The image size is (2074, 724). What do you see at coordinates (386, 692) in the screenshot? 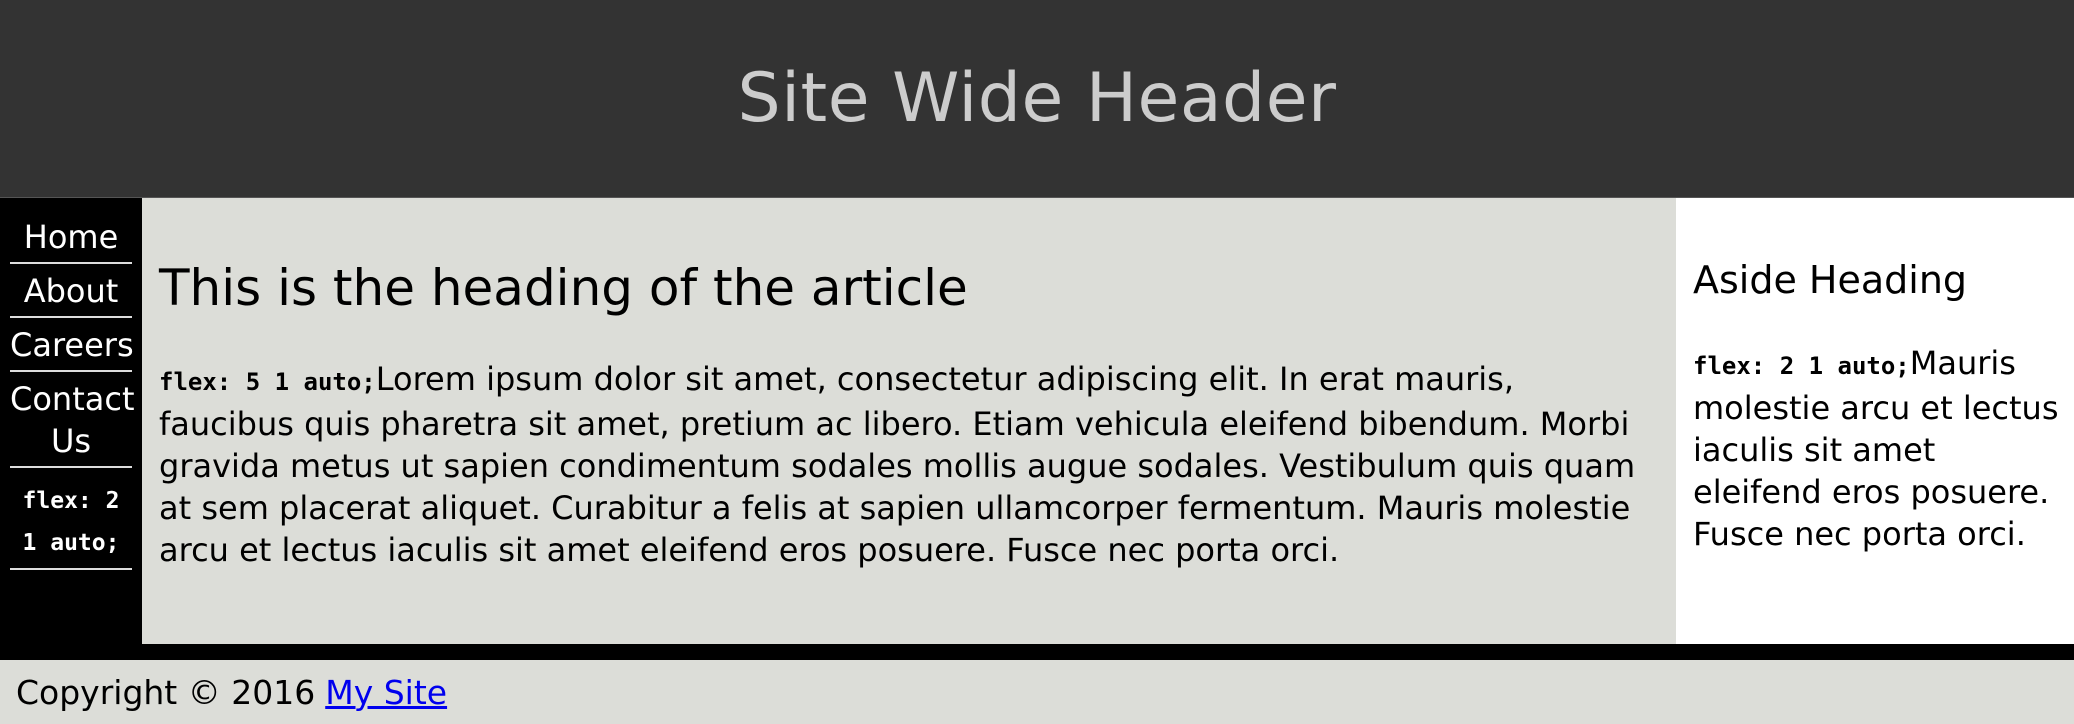
I see `footer-site-link: My Site` at bounding box center [386, 692].